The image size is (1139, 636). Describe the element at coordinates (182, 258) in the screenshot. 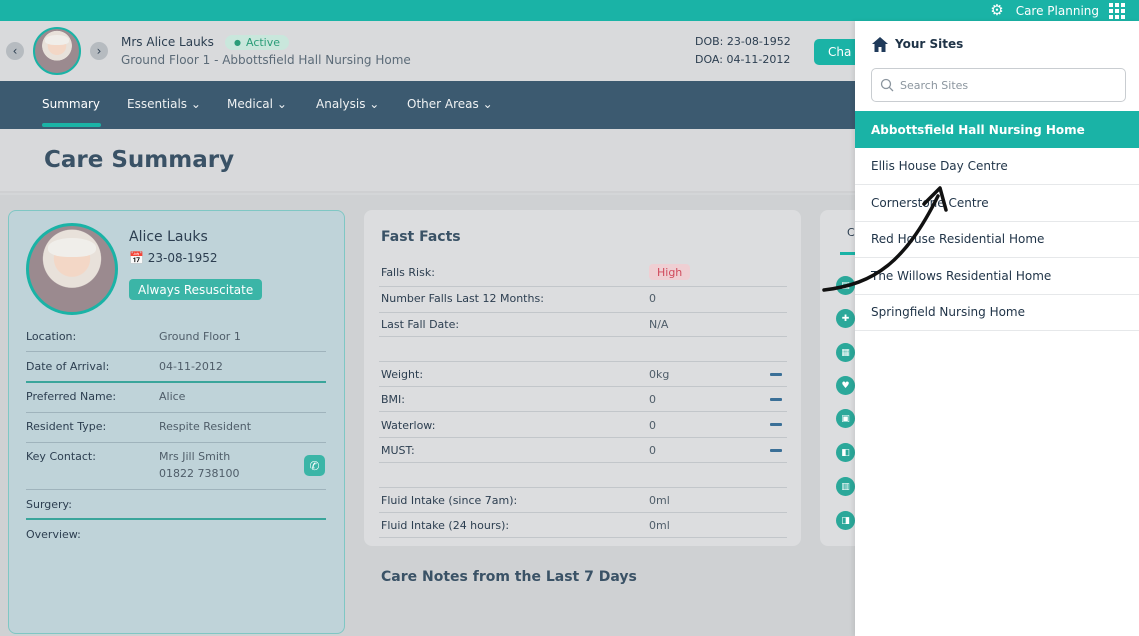

I see `resident-card-dob-value: 23-08-1952` at that location.